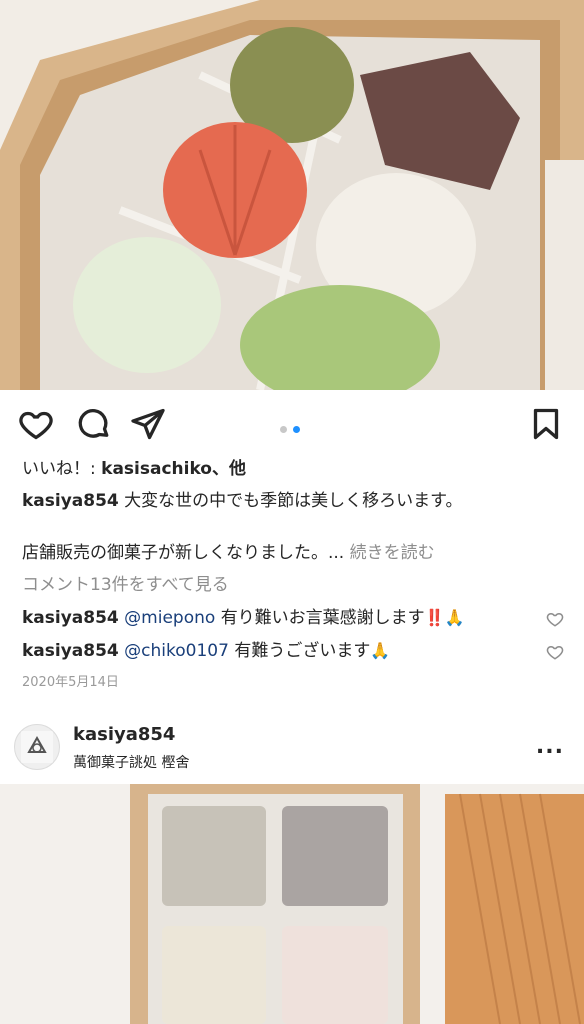  Describe the element at coordinates (322, 618) in the screenshot. I see `comment-text: 有り難いお言葉感謝します` at that location.